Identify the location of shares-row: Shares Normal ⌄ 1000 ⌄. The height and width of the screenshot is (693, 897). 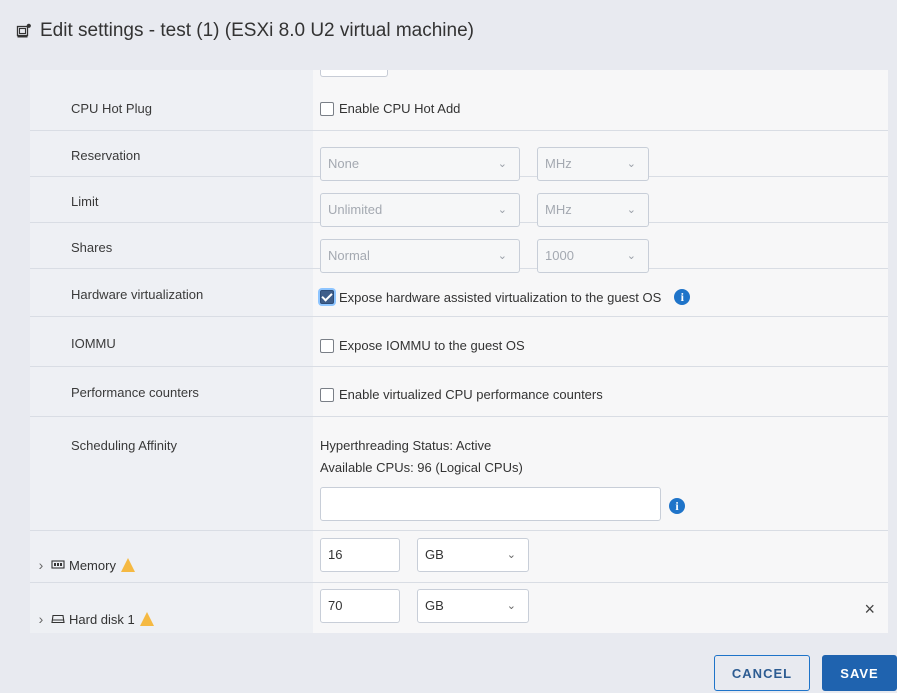
(459, 247).